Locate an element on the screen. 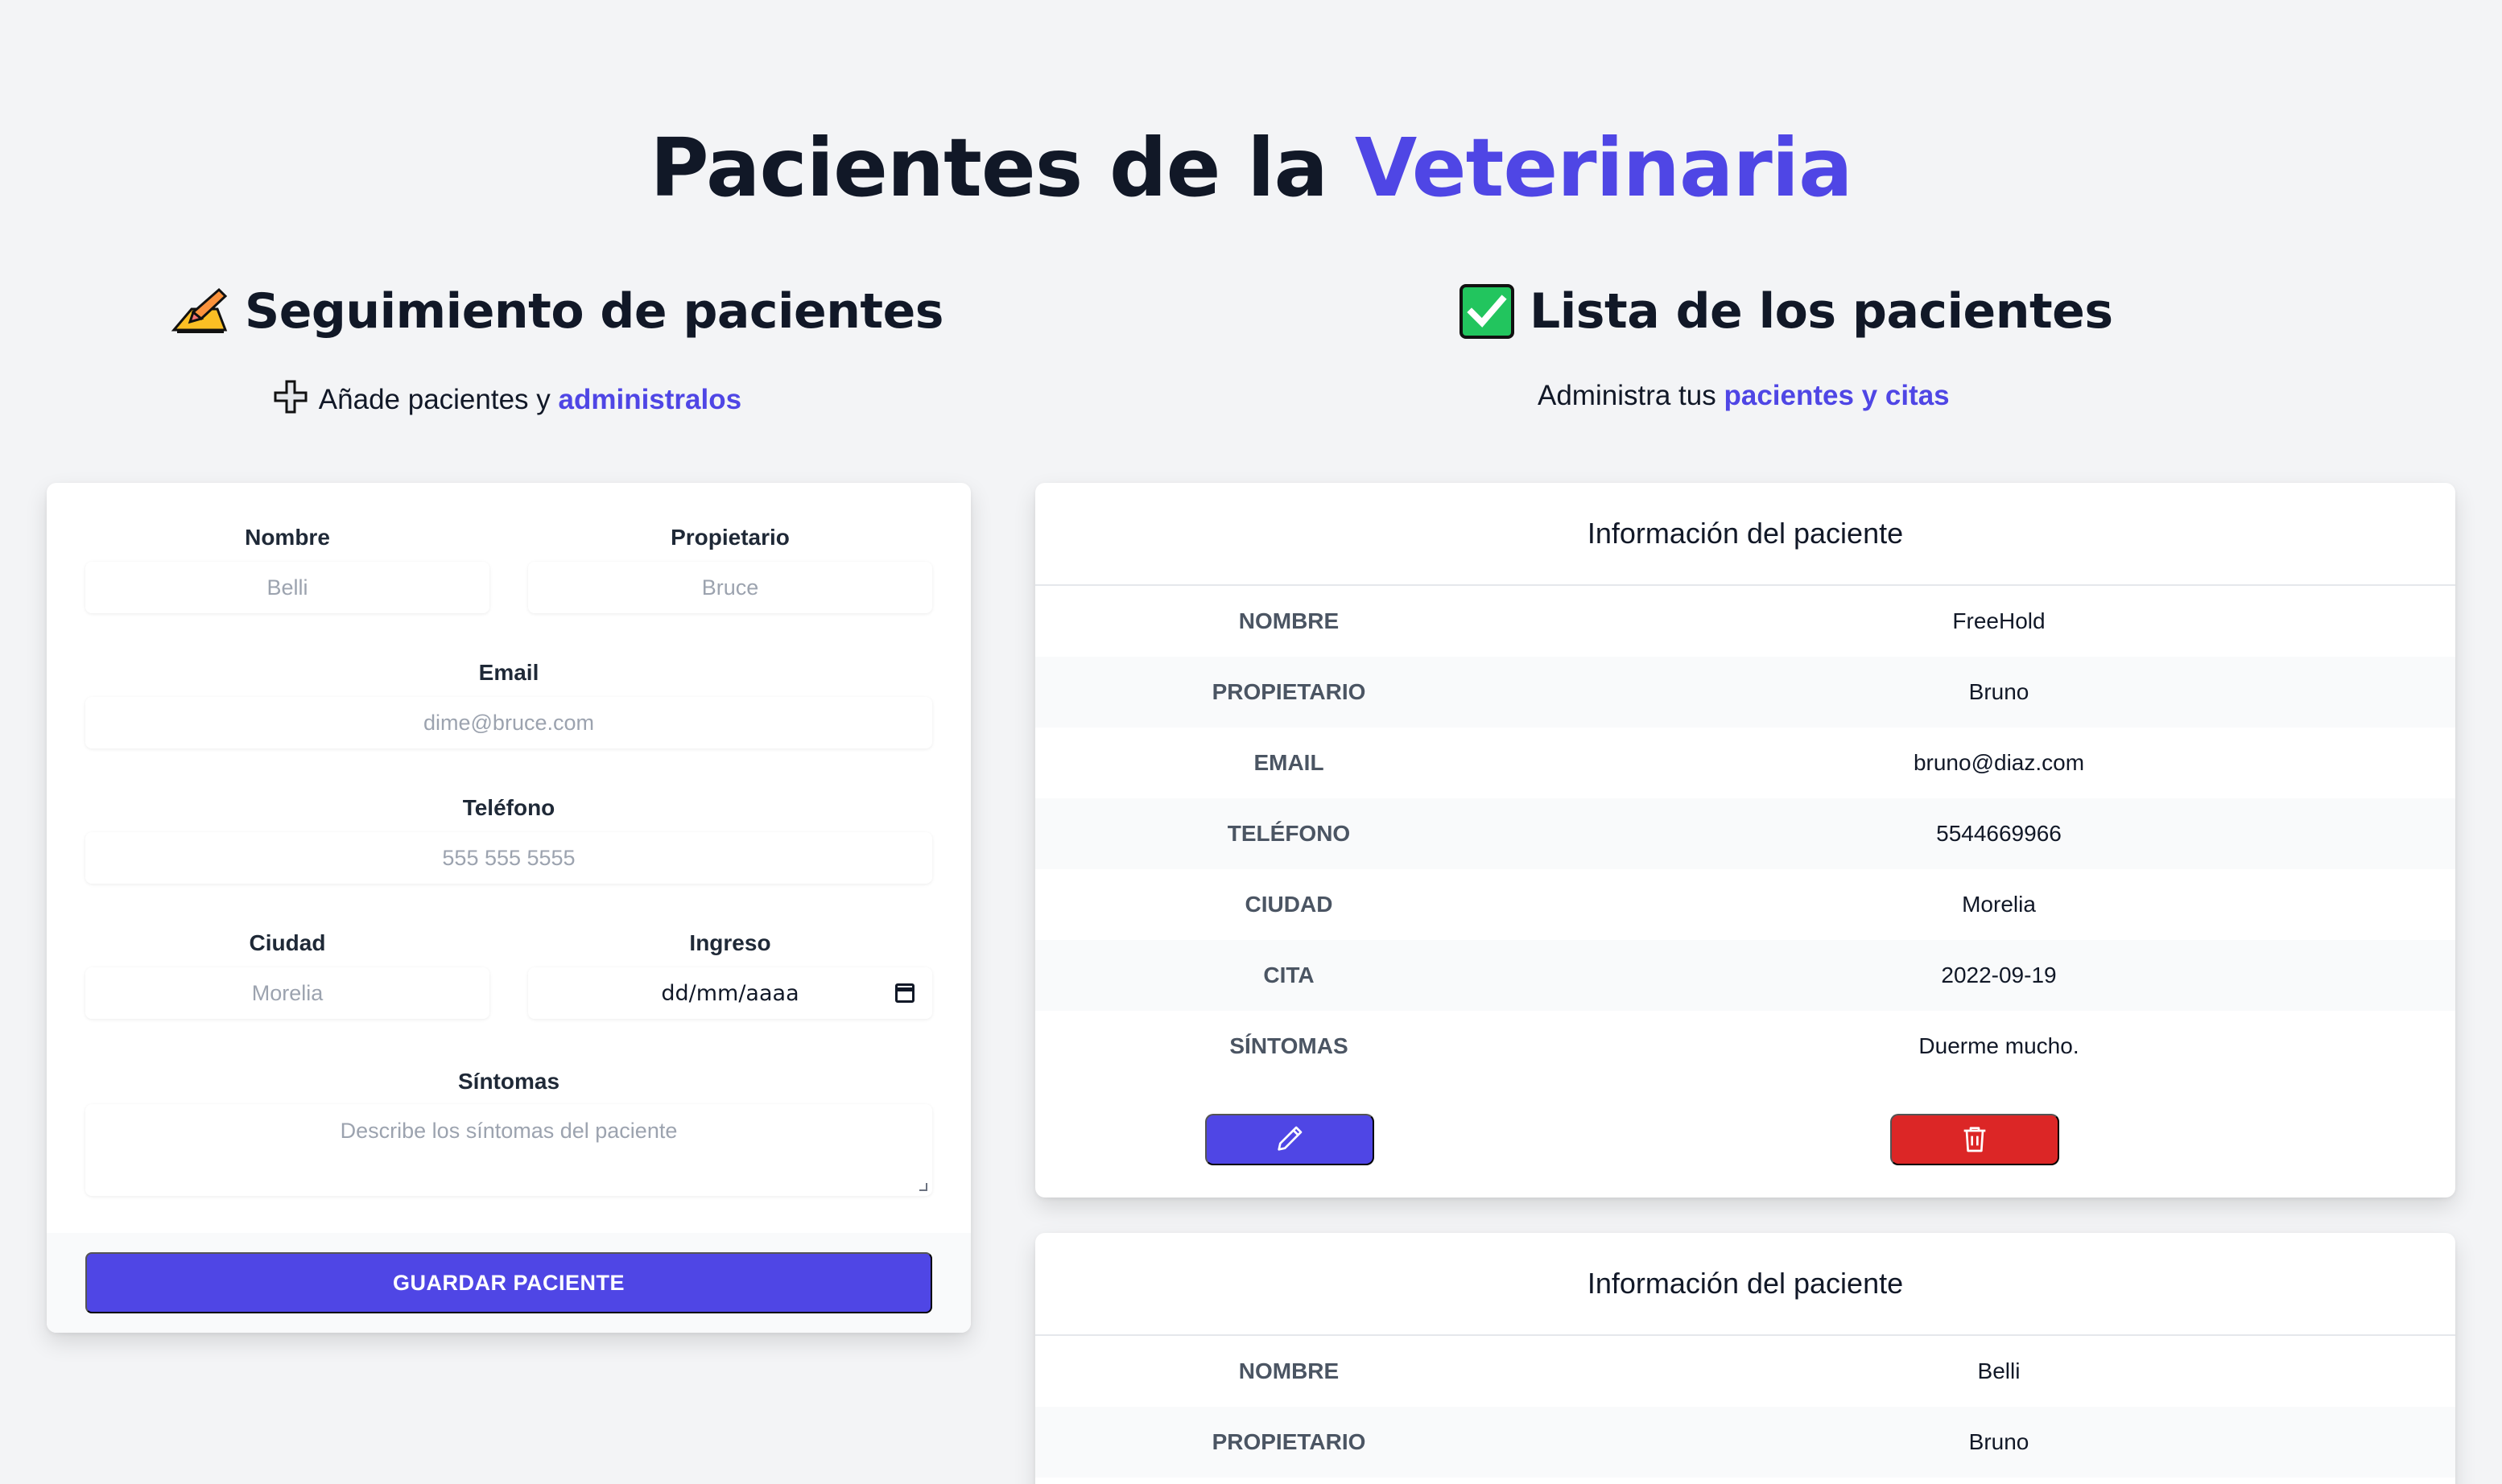 Image resolution: width=2502 pixels, height=1484 pixels. form-section-subtitle: Añade pacientes y administralos is located at coordinates (507, 398).